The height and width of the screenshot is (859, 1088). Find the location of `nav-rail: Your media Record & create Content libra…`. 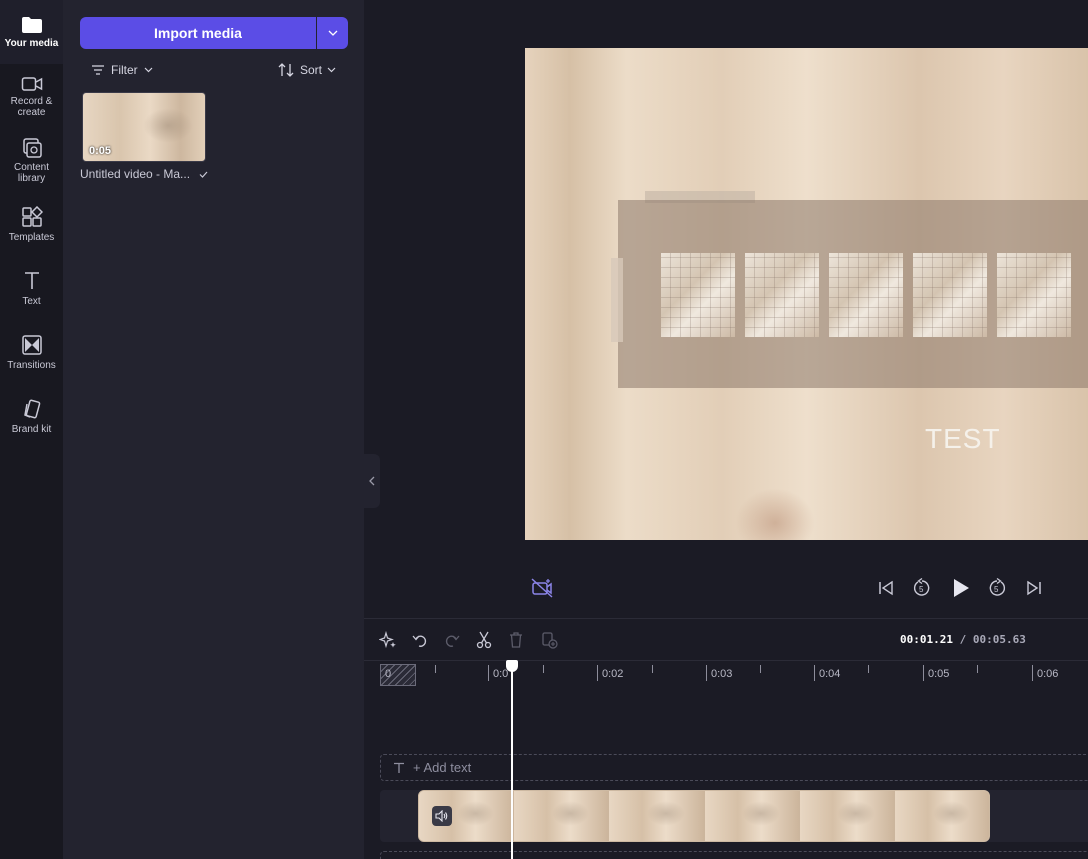

nav-rail: Your media Record & create Content libra… is located at coordinates (31, 429).